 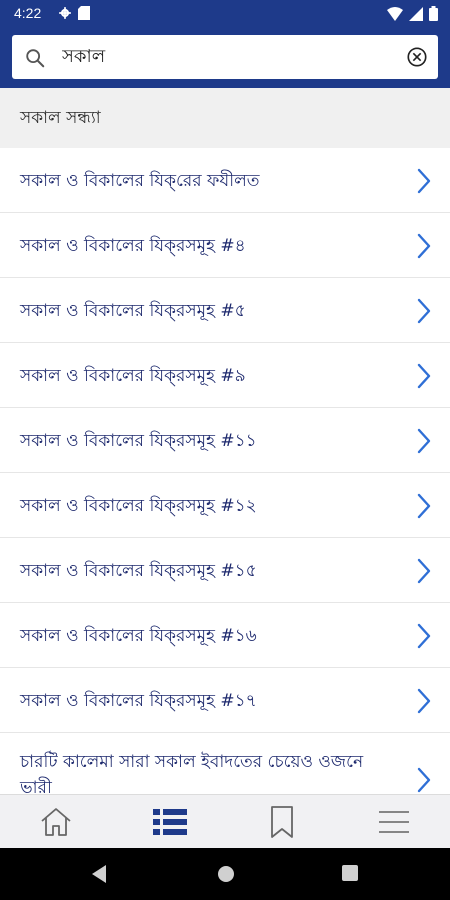 What do you see at coordinates (35, 58) in the screenshot?
I see `search-icon` at bounding box center [35, 58].